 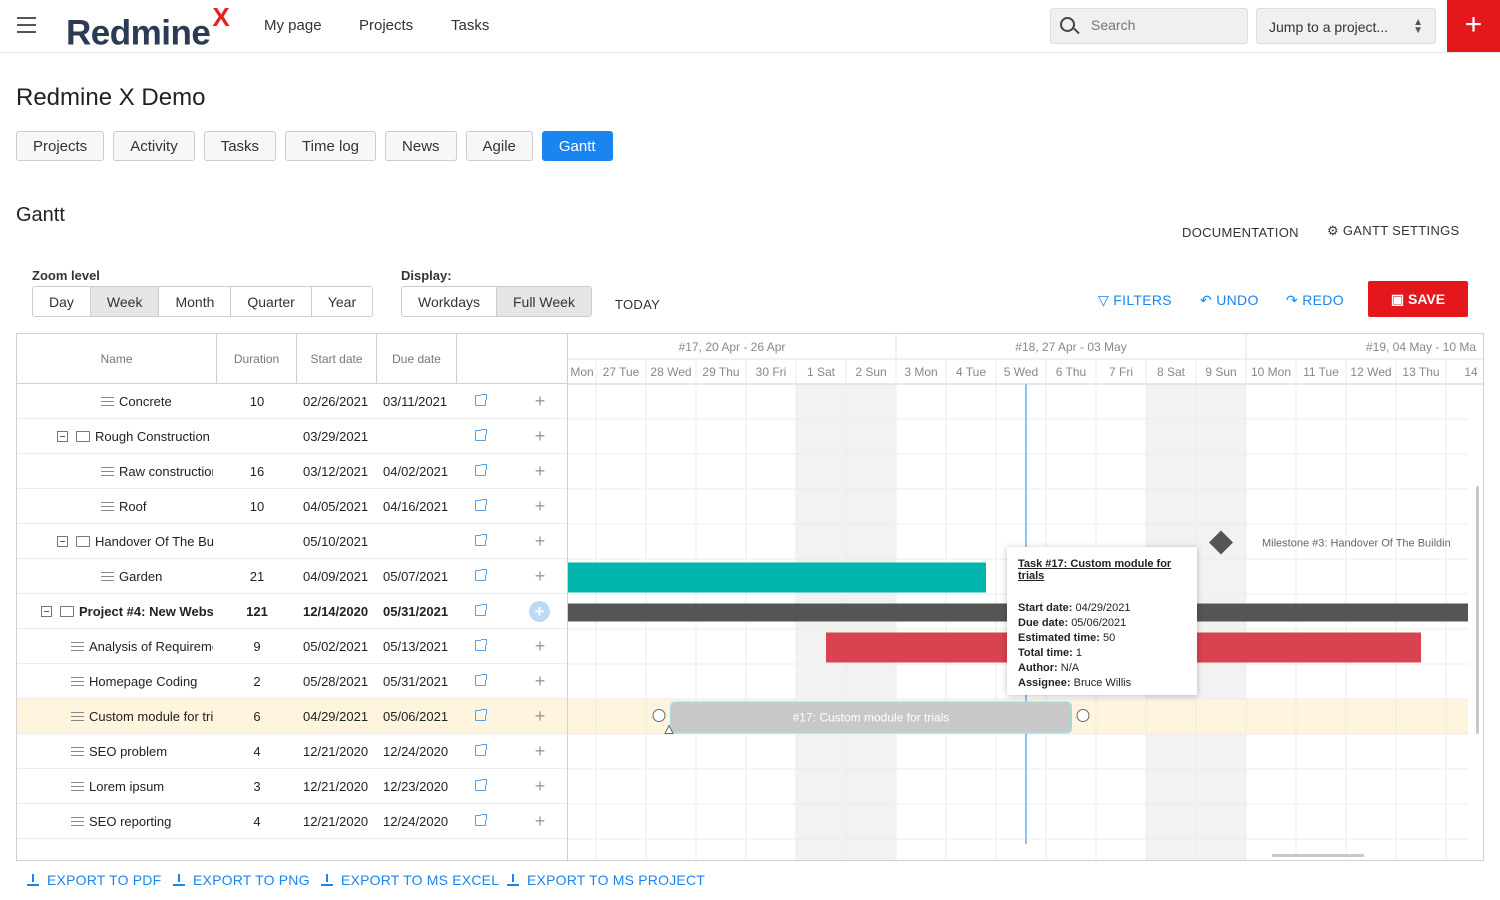 What do you see at coordinates (143, 681) in the screenshot?
I see `row-name: Homepage Coding` at bounding box center [143, 681].